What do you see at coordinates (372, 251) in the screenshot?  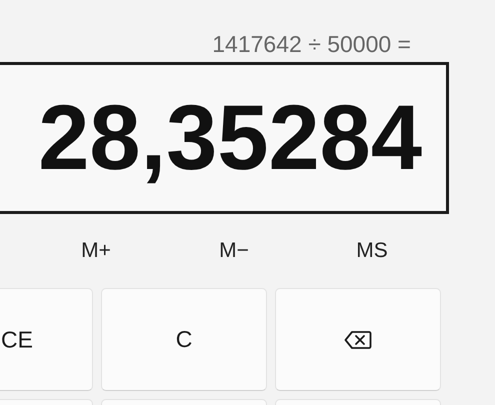 I see `memory-button: MS` at bounding box center [372, 251].